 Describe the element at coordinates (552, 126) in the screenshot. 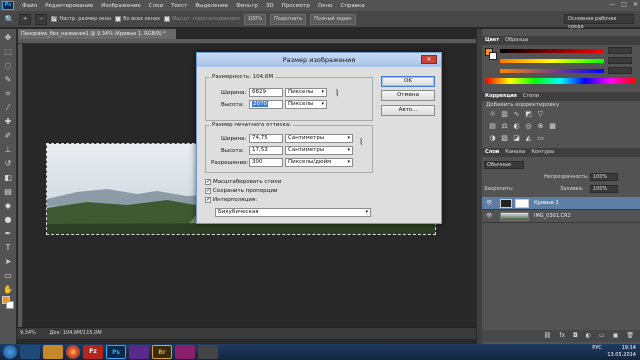

I see `color-lookup-icon: ▦` at that location.